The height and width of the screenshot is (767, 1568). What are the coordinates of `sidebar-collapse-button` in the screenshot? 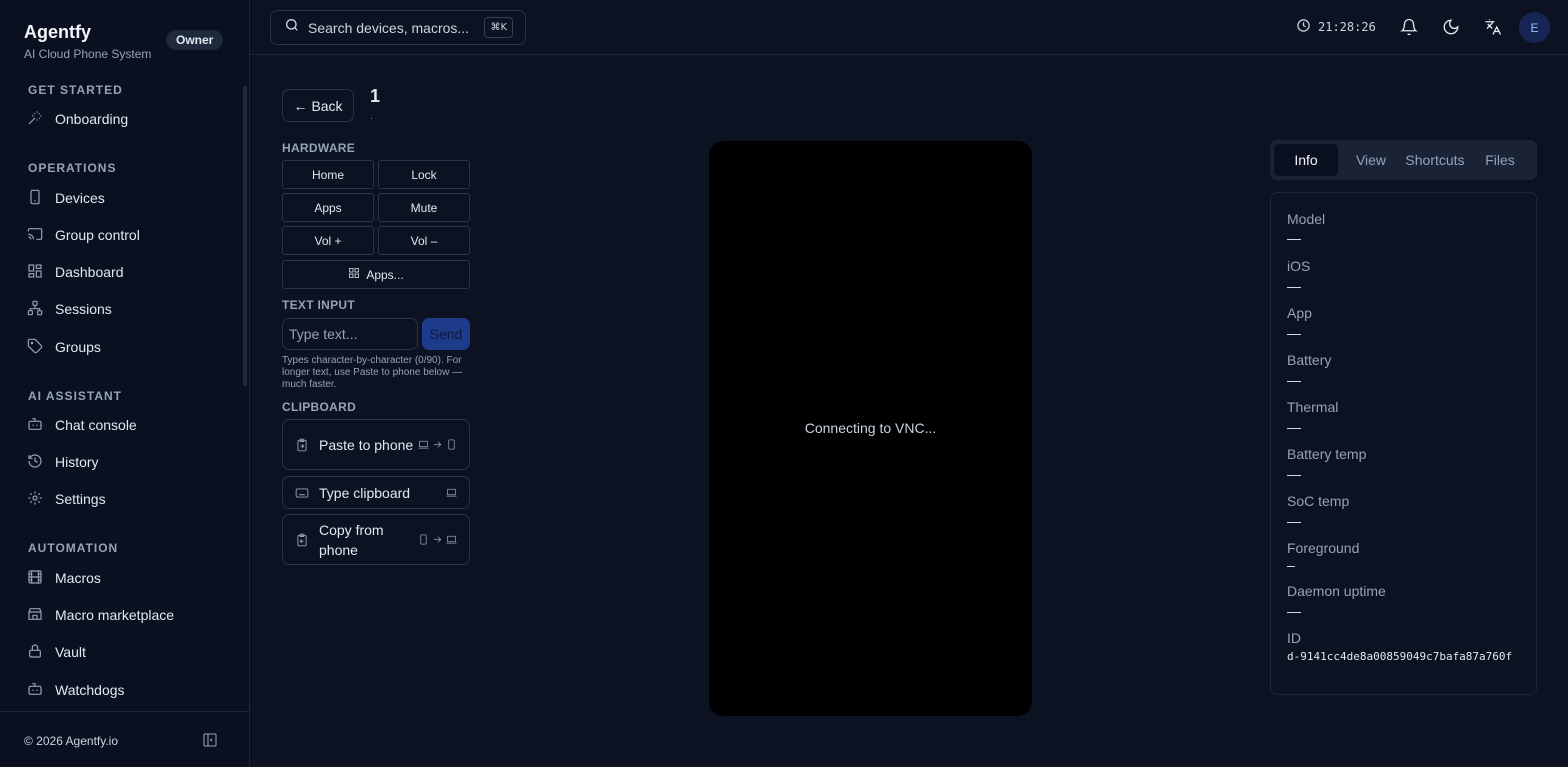 It's located at (210, 740).